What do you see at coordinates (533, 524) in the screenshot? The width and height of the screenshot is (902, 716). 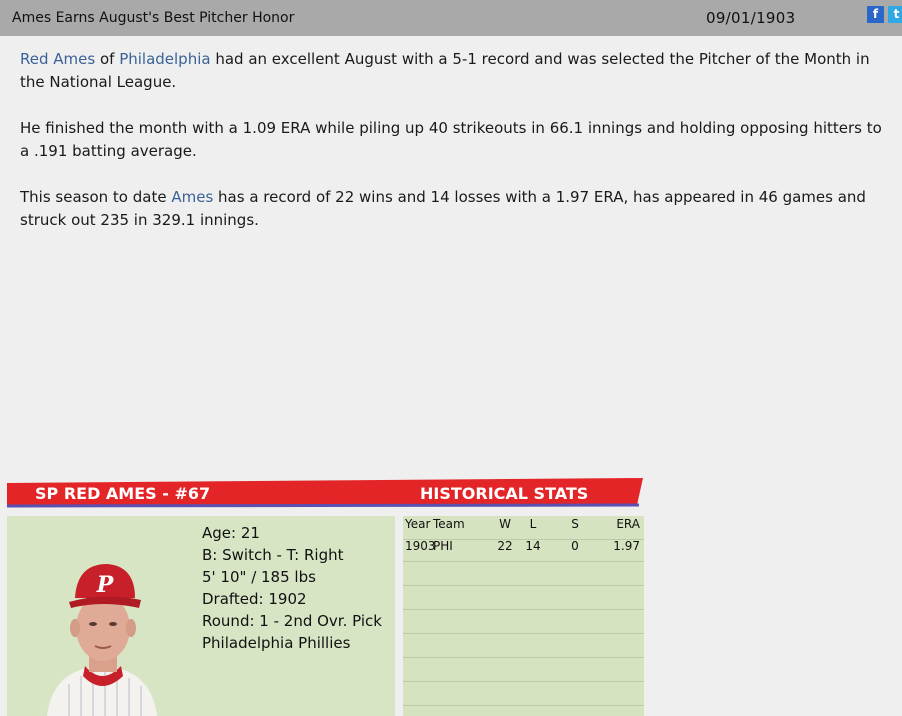 I see `col-losses: L` at bounding box center [533, 524].